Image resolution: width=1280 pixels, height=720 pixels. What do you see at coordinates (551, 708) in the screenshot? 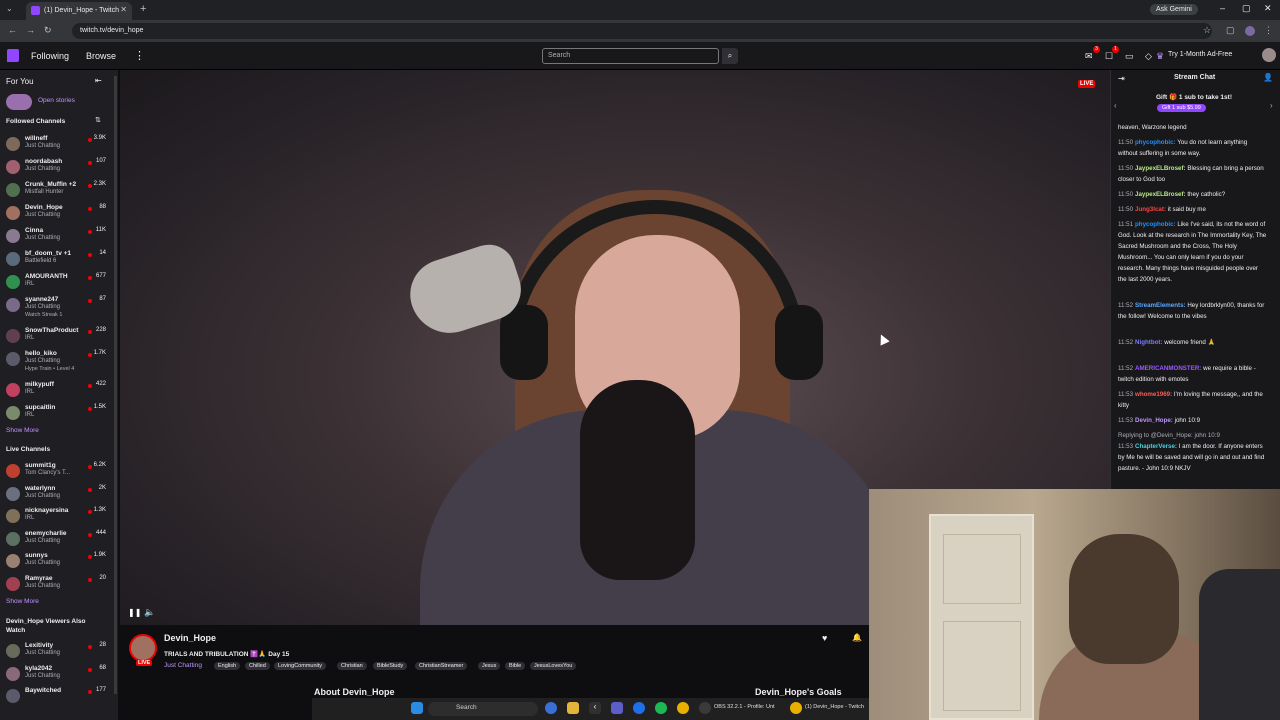
I see `copilot-icon` at bounding box center [551, 708].